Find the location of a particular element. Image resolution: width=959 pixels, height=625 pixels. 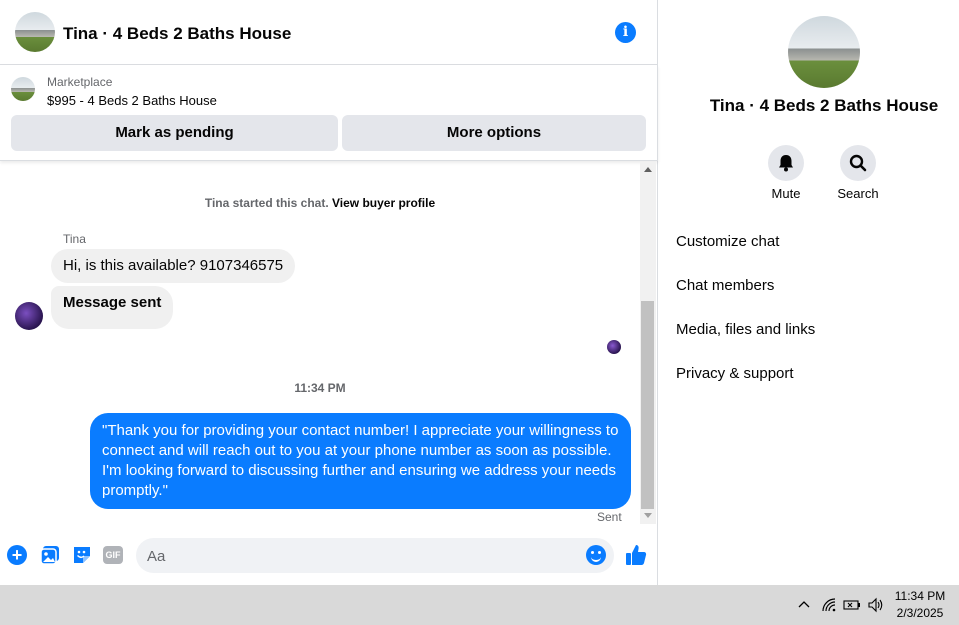

sender-avatar is located at coordinates (29, 316).